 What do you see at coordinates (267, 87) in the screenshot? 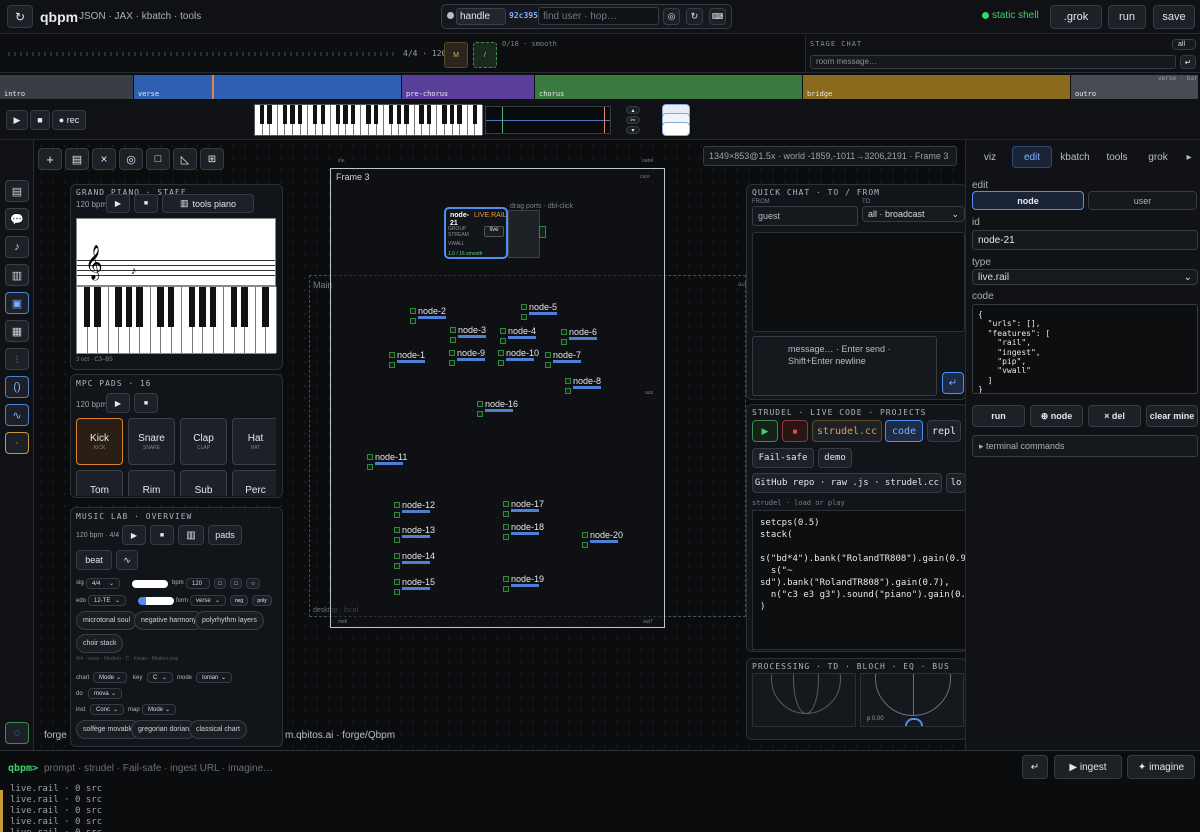
I see `section-verse: verse` at bounding box center [267, 87].